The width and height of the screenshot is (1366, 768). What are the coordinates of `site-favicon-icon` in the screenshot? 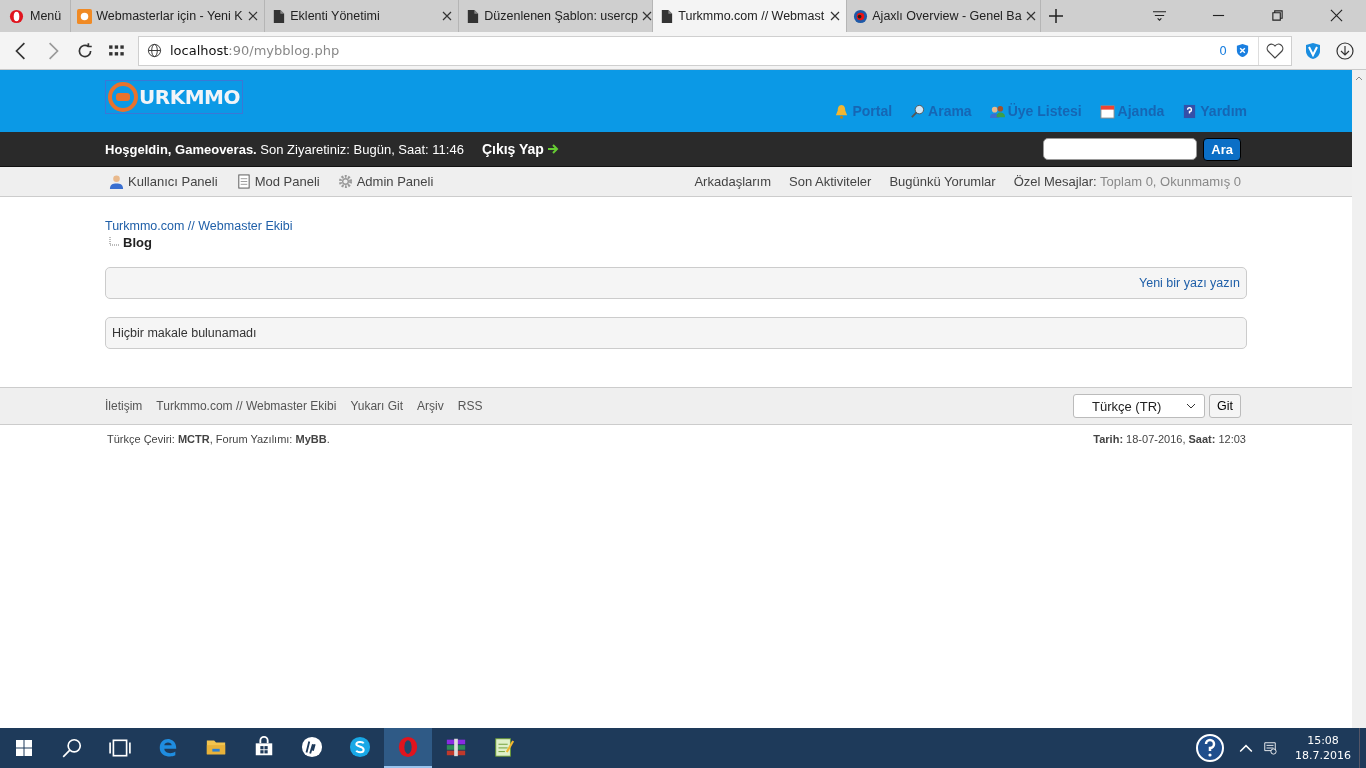 It's located at (85, 16).